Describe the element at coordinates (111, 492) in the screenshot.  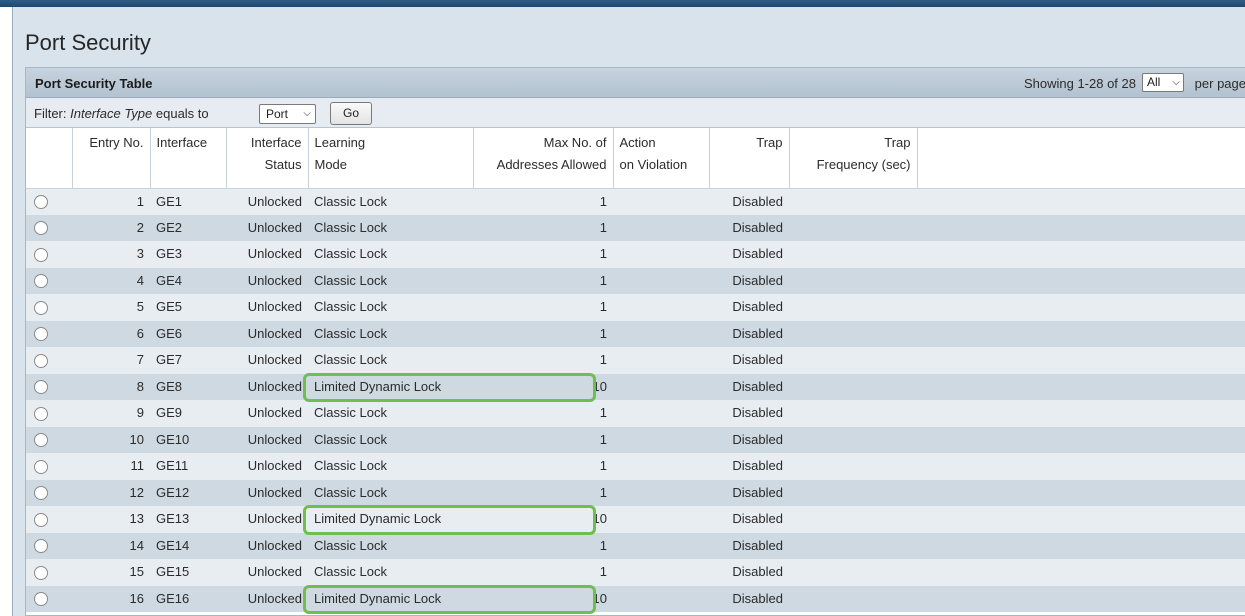
I see `entry-no-cell: 12` at that location.